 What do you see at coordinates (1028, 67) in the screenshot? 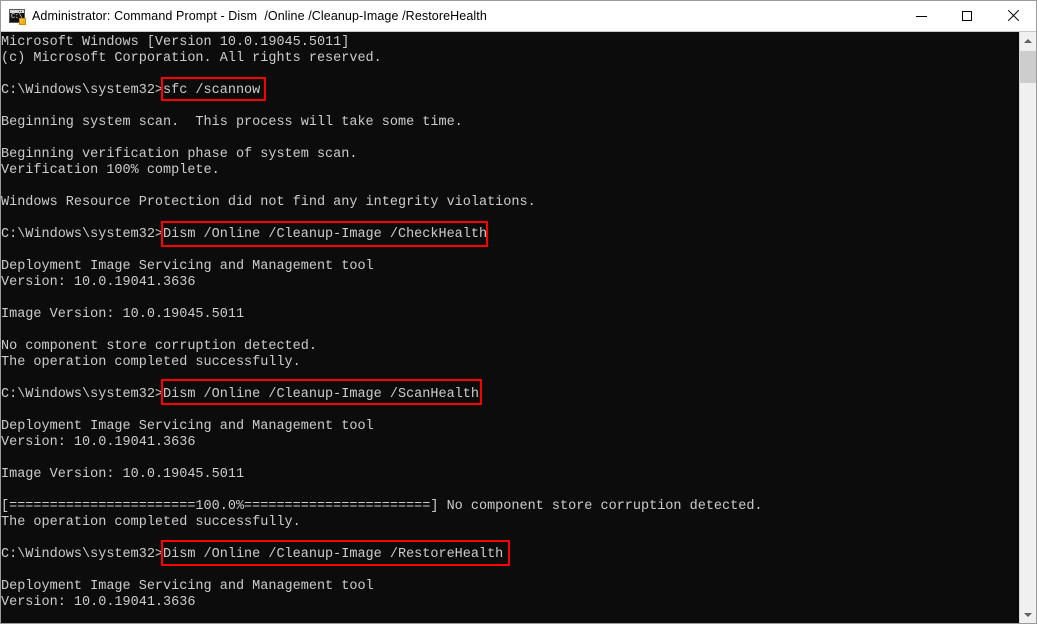
I see `scrollbar-thumb` at bounding box center [1028, 67].